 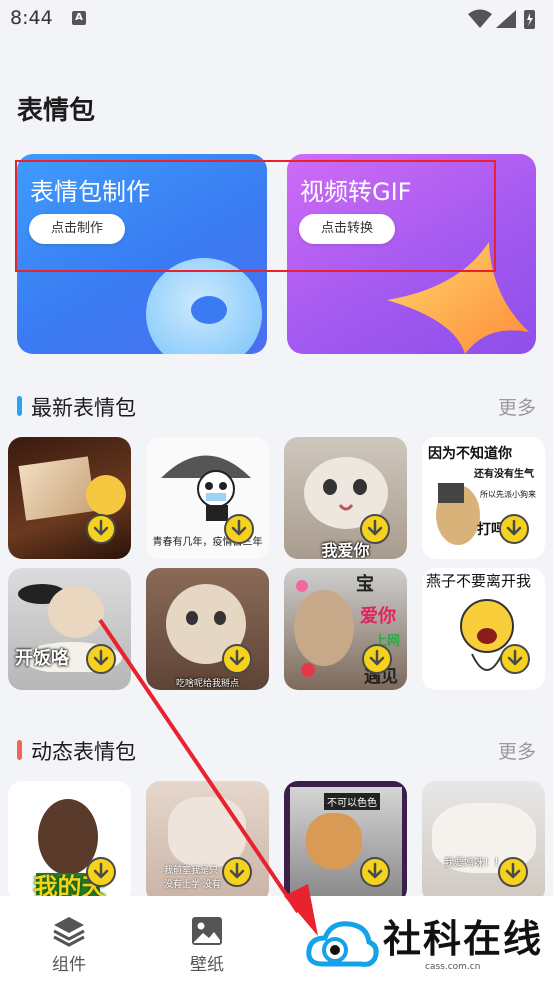 What do you see at coordinates (83, 752) in the screenshot?
I see `animated-section-title: 动态表情包` at bounding box center [83, 752].